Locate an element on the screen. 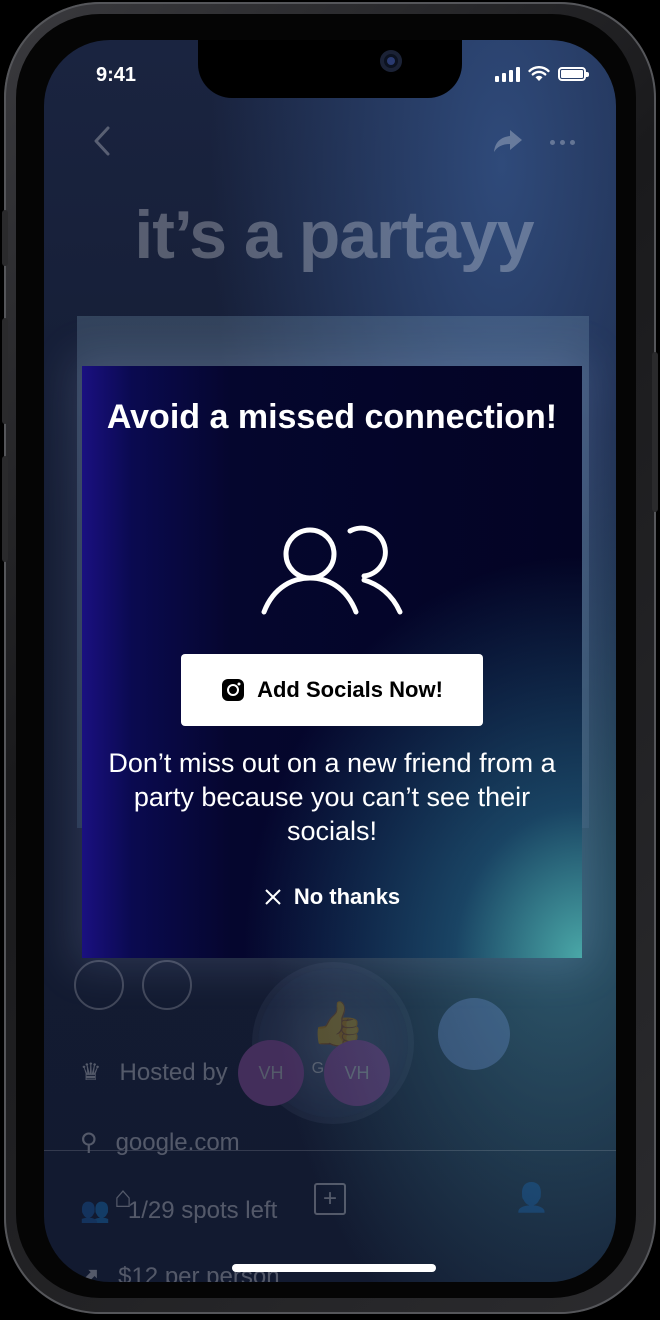  no-thanks-label: No thanks is located at coordinates (347, 896).